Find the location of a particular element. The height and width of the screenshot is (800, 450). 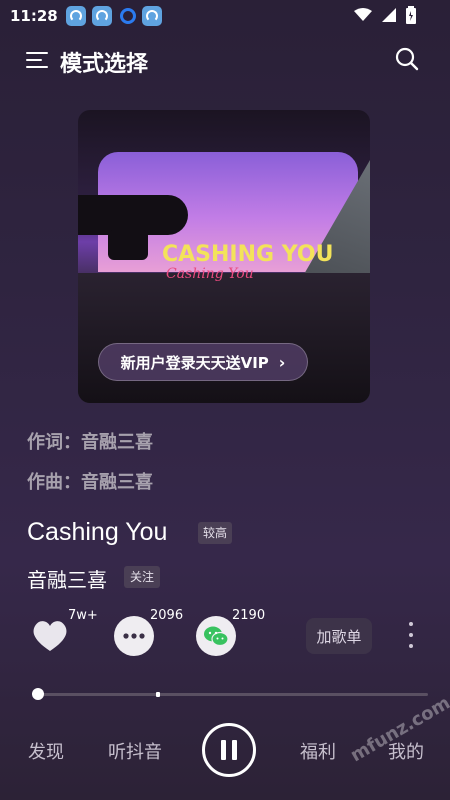

wechat-icon is located at coordinates (216, 636).